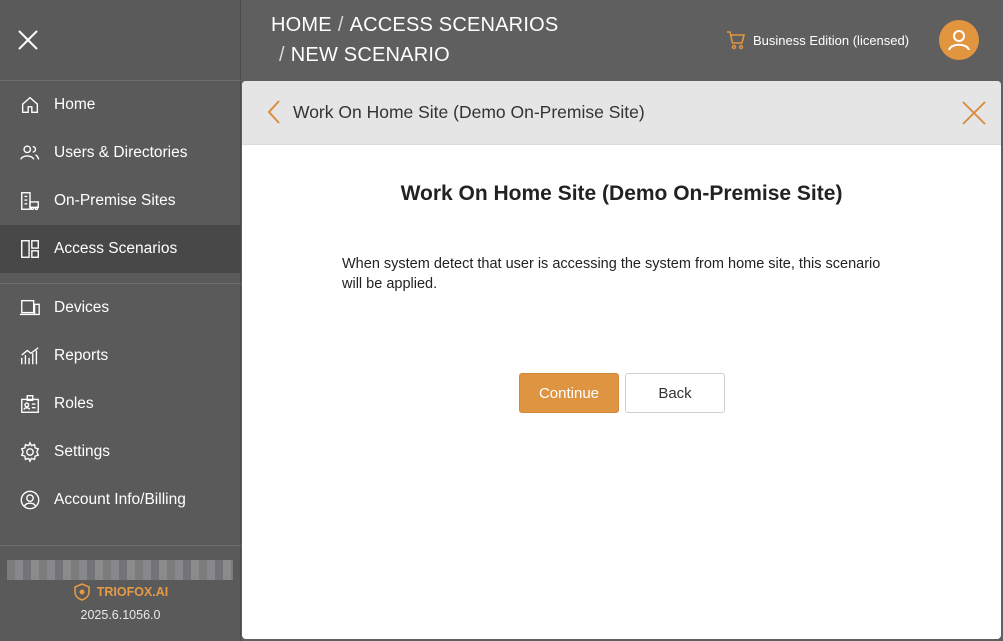 This screenshot has height=641, width=1003. What do you see at coordinates (115, 200) in the screenshot?
I see `sidebar-item-label: On-Premise Sites` at bounding box center [115, 200].